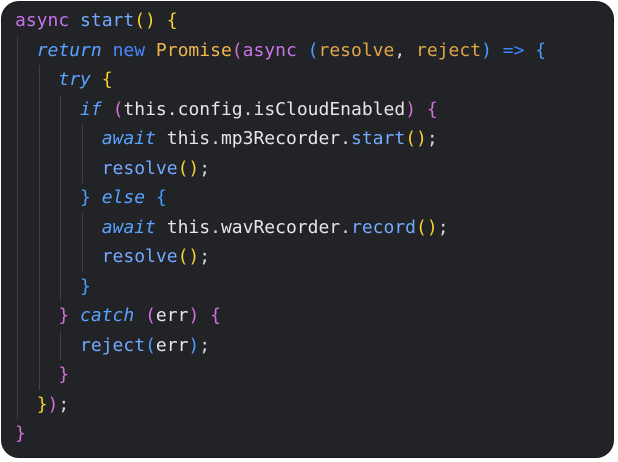  Describe the element at coordinates (280, 168) in the screenshot. I see `code-line: resolve();` at that location.